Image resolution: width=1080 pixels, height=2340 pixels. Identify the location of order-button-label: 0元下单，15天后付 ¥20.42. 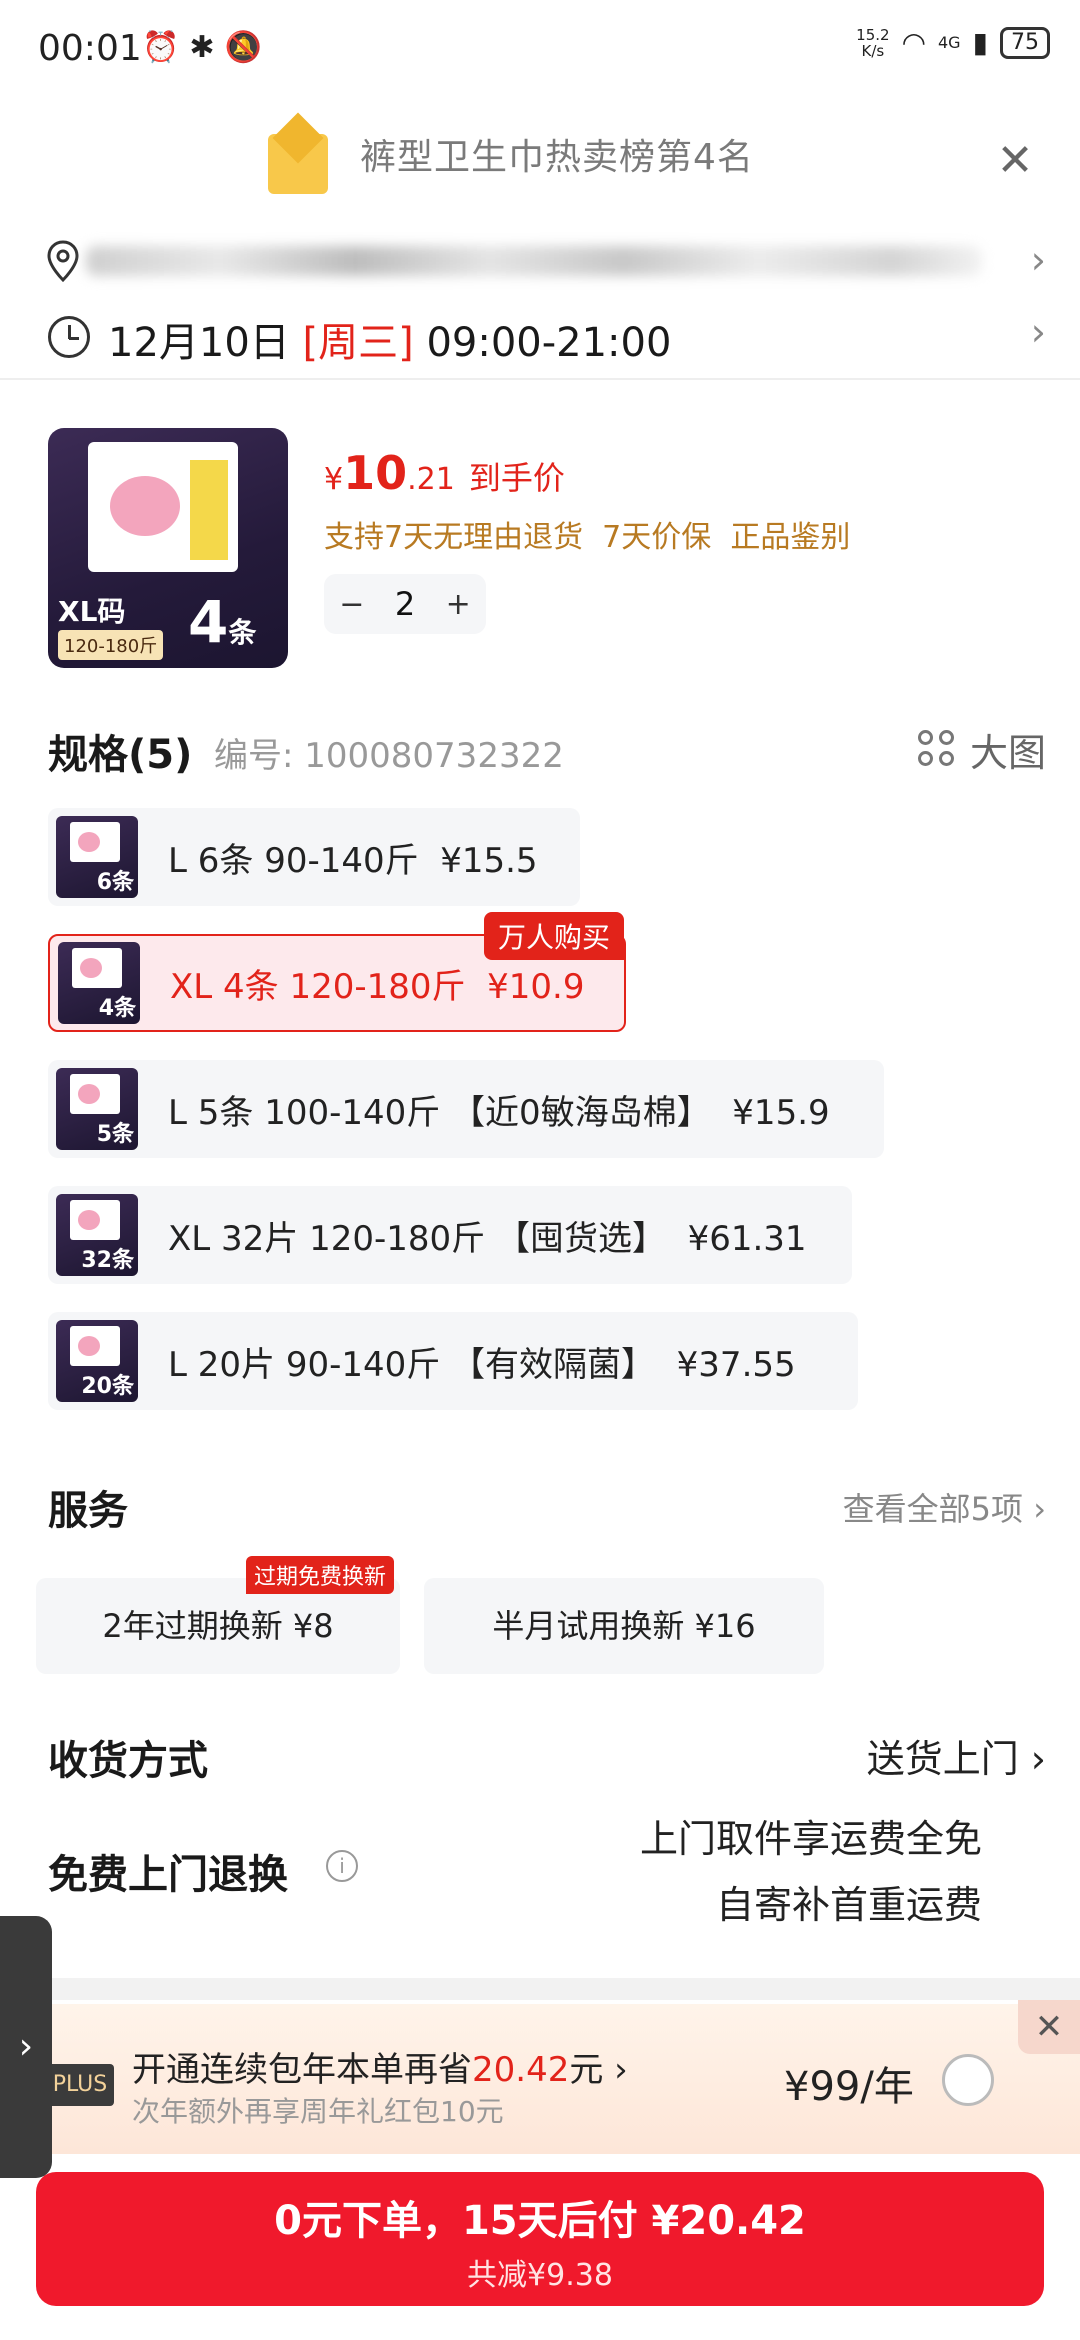
(540, 2221).